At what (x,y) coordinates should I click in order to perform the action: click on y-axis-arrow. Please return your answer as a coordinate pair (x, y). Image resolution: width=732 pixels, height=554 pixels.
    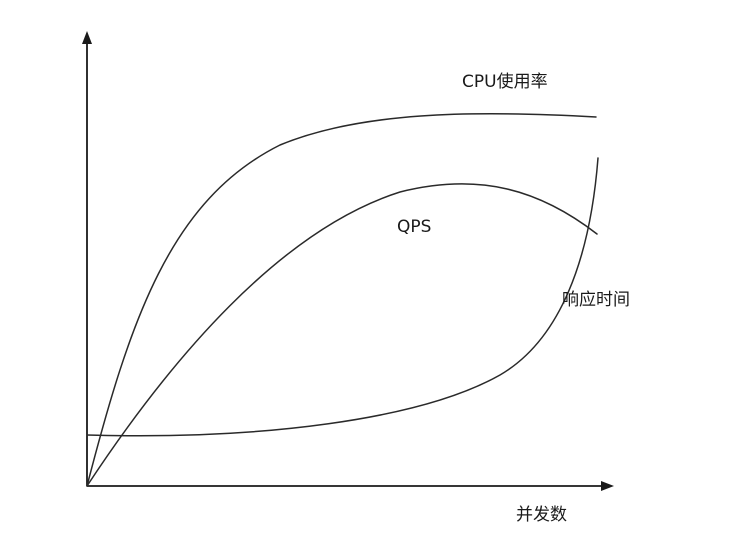
    Looking at the image, I should click on (87, 37).